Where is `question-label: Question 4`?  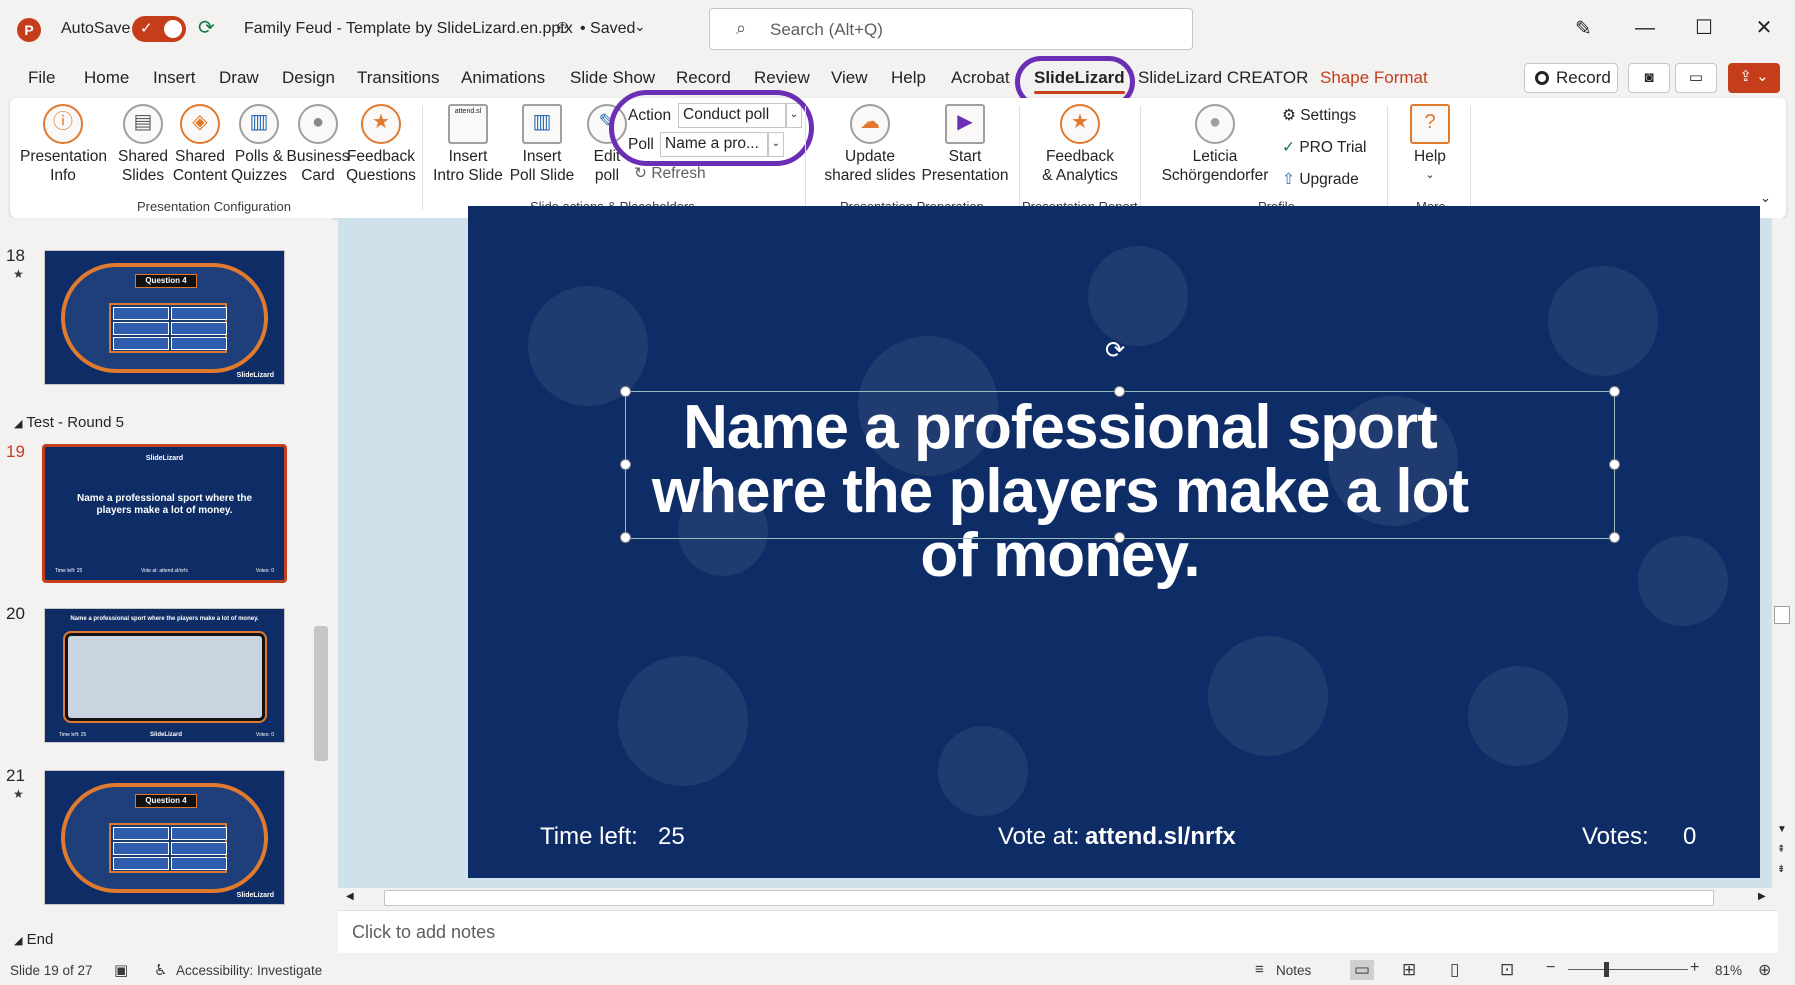
question-label: Question 4 is located at coordinates (166, 281).